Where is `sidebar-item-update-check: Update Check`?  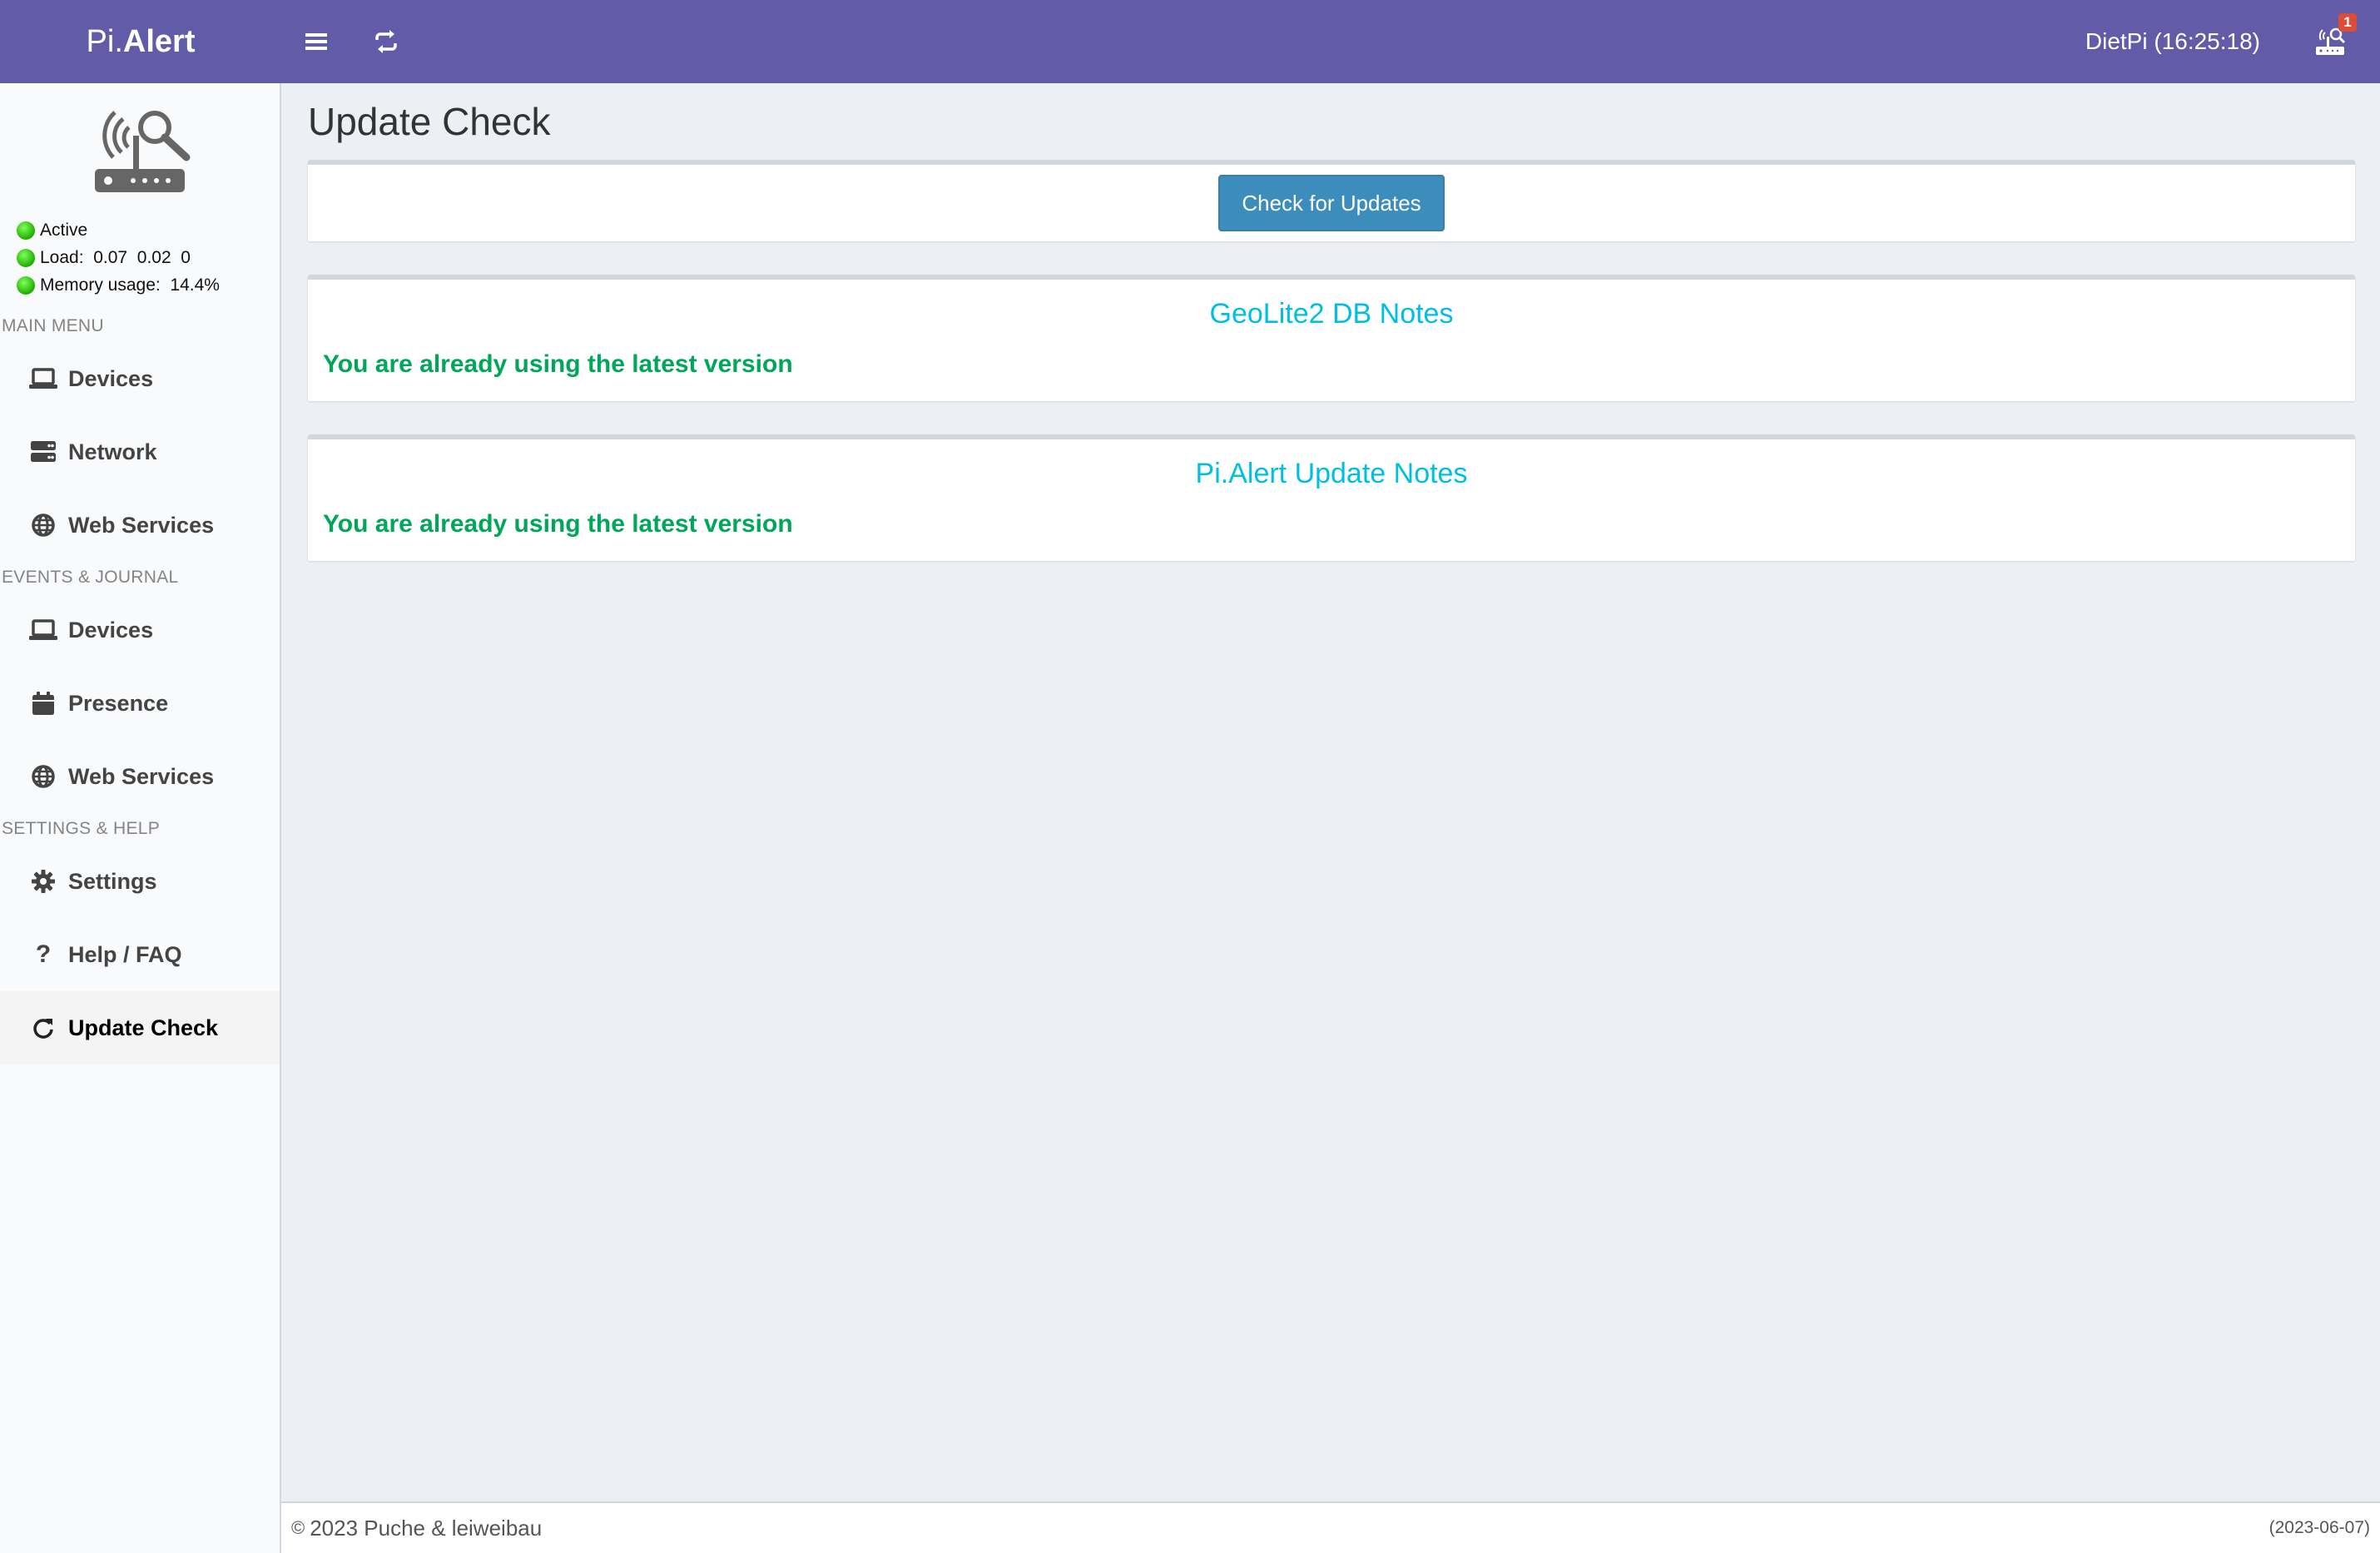
sidebar-item-update-check: Update Check is located at coordinates (140, 1027).